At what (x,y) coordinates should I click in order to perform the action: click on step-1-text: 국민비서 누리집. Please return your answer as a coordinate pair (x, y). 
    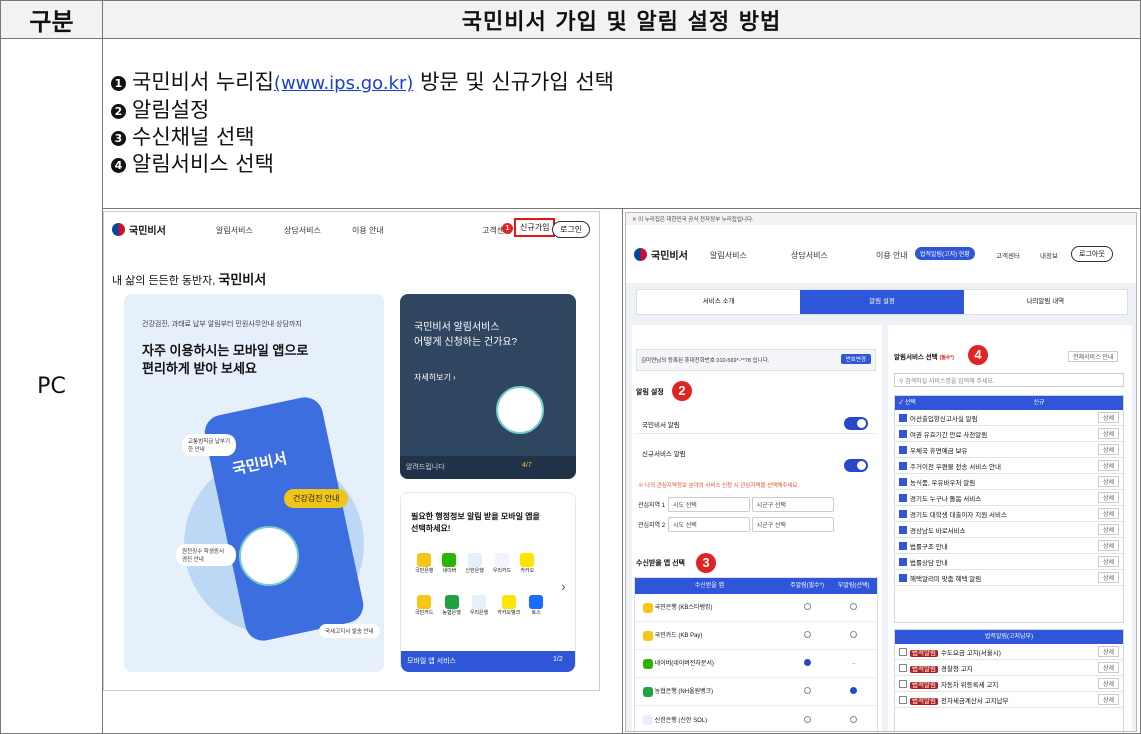
    Looking at the image, I should click on (203, 82).